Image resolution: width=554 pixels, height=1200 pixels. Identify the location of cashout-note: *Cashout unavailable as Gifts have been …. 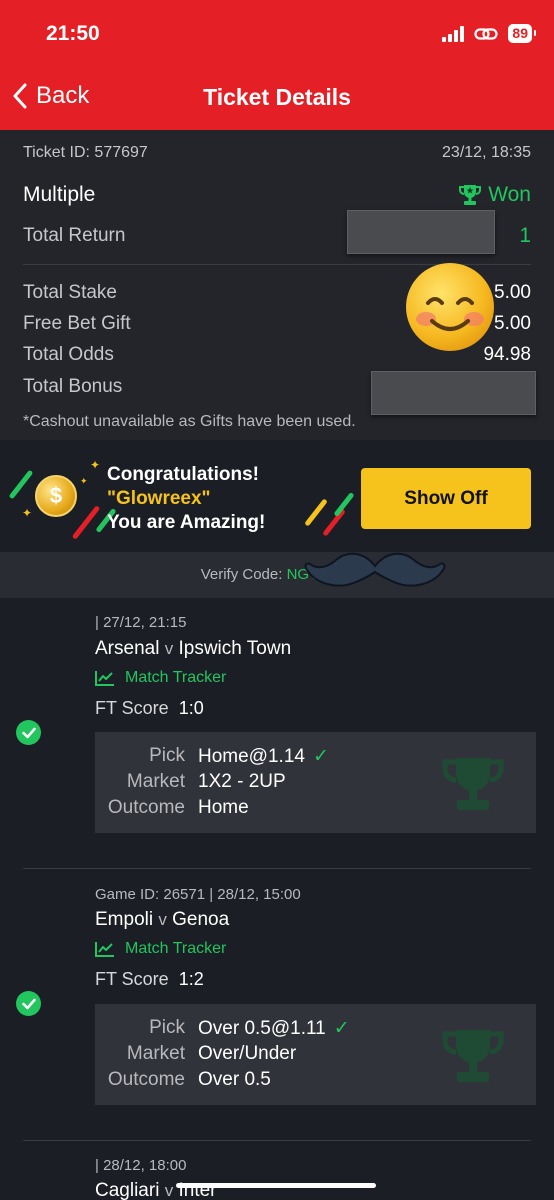
(189, 421).